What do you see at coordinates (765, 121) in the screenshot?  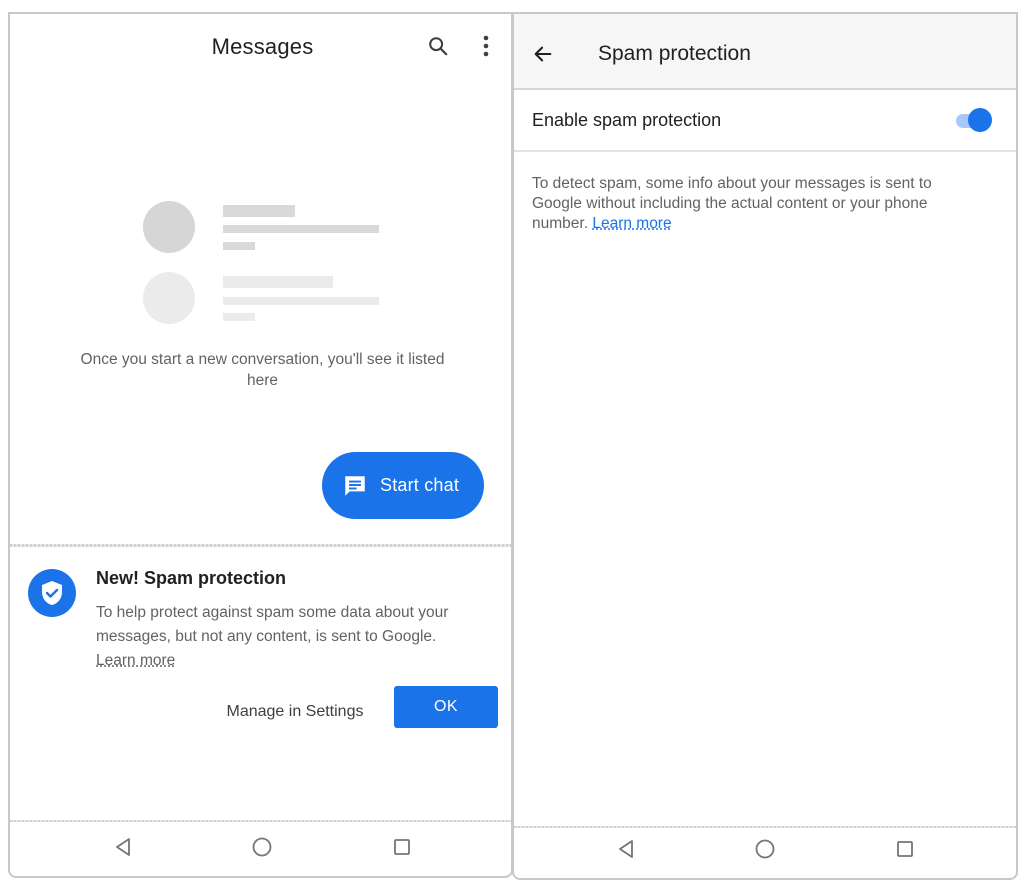 I see `enable-spam-protection-row: Enable spam protection` at bounding box center [765, 121].